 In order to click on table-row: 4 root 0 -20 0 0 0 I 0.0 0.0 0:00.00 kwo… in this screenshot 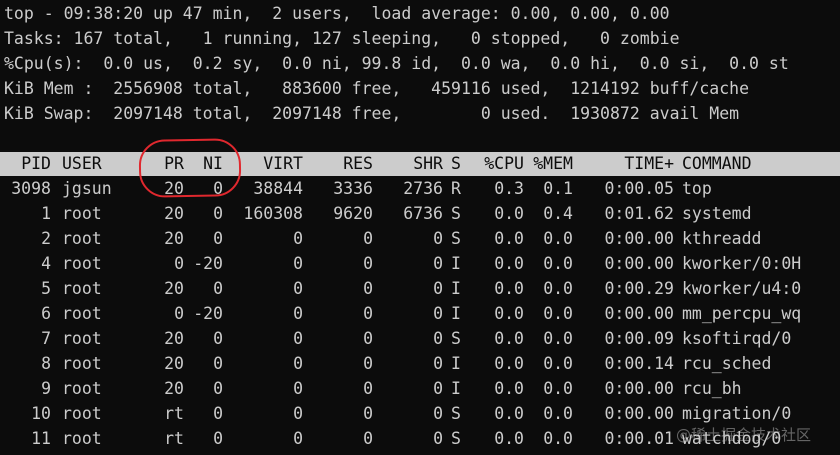, I will do `click(420, 263)`.